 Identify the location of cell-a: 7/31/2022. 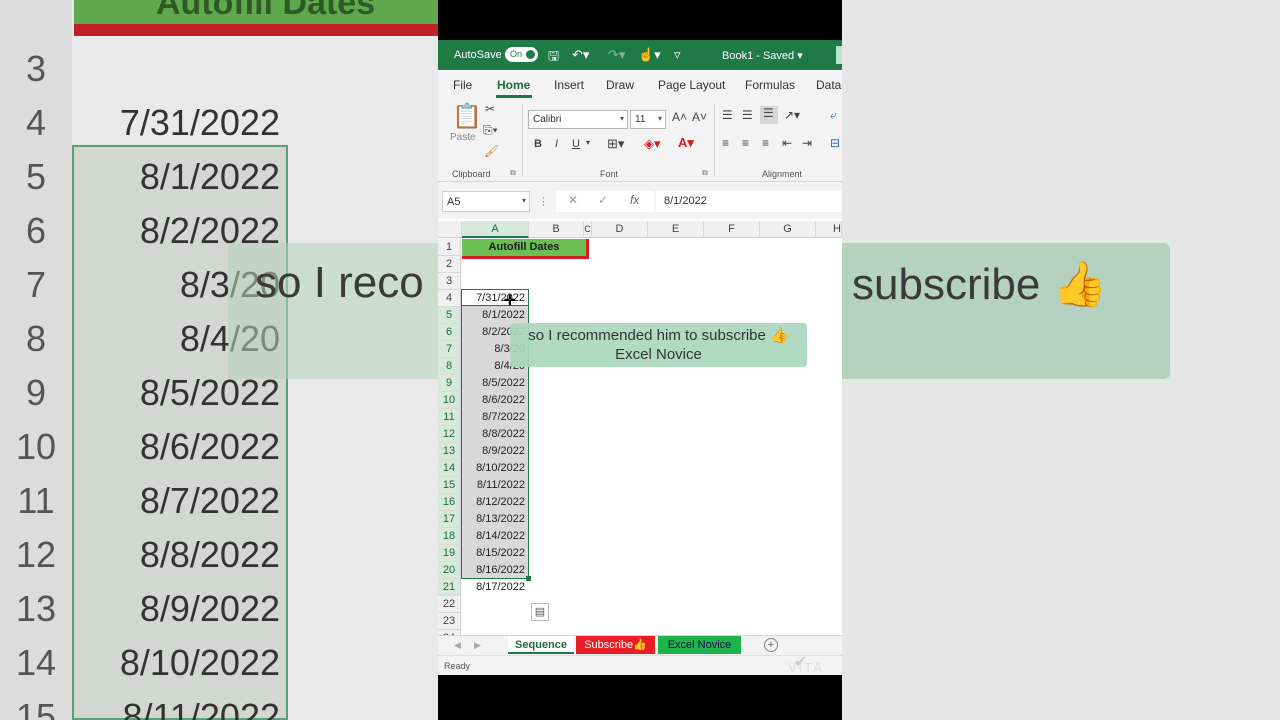
(495, 298).